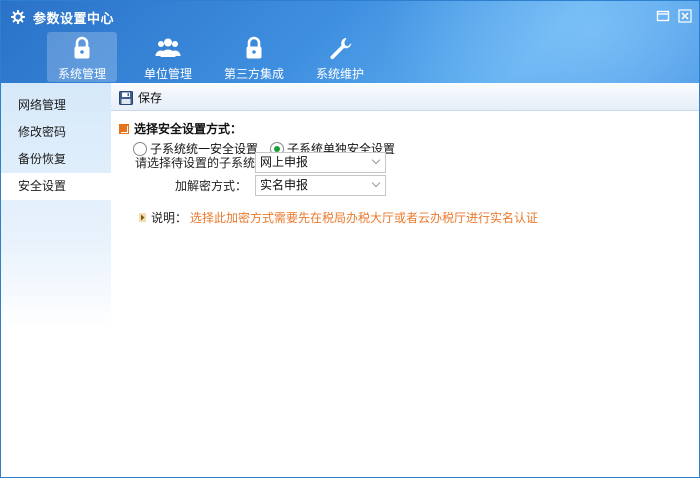 The width and height of the screenshot is (700, 478). What do you see at coordinates (42, 159) in the screenshot?
I see `sidebar-item-label: 备份恢复` at bounding box center [42, 159].